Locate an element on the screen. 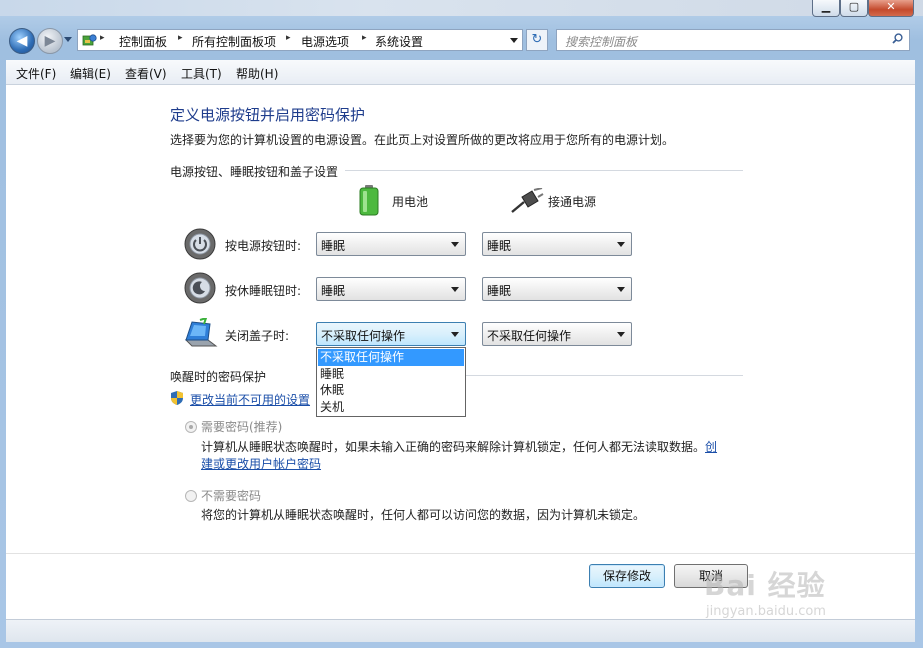  minimize-button: ▁ is located at coordinates (826, 8).